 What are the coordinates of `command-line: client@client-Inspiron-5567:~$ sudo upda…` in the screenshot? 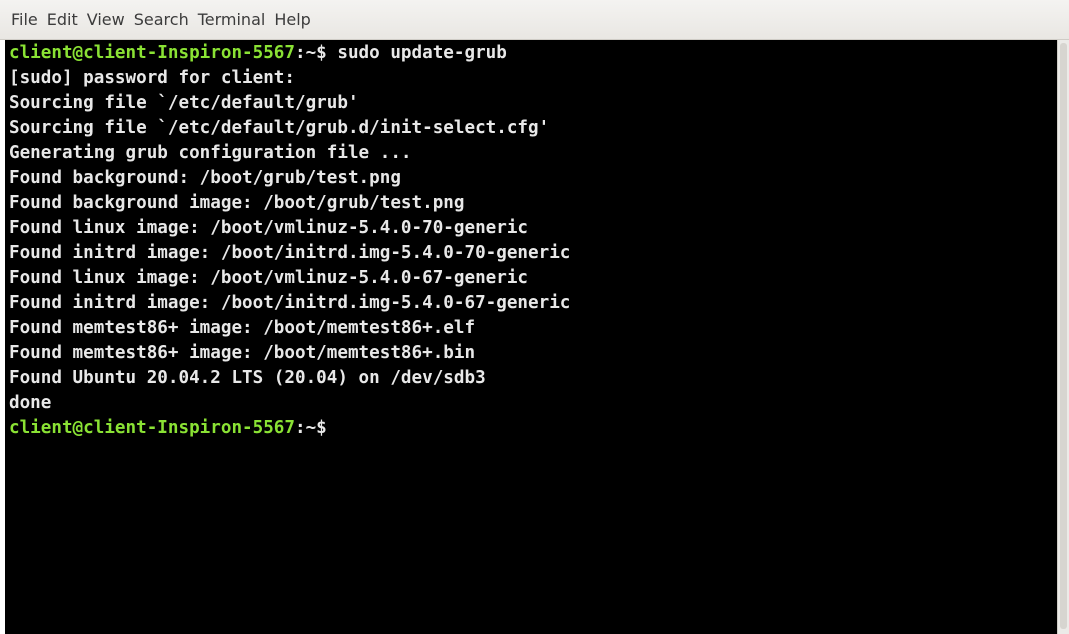 It's located at (533, 53).